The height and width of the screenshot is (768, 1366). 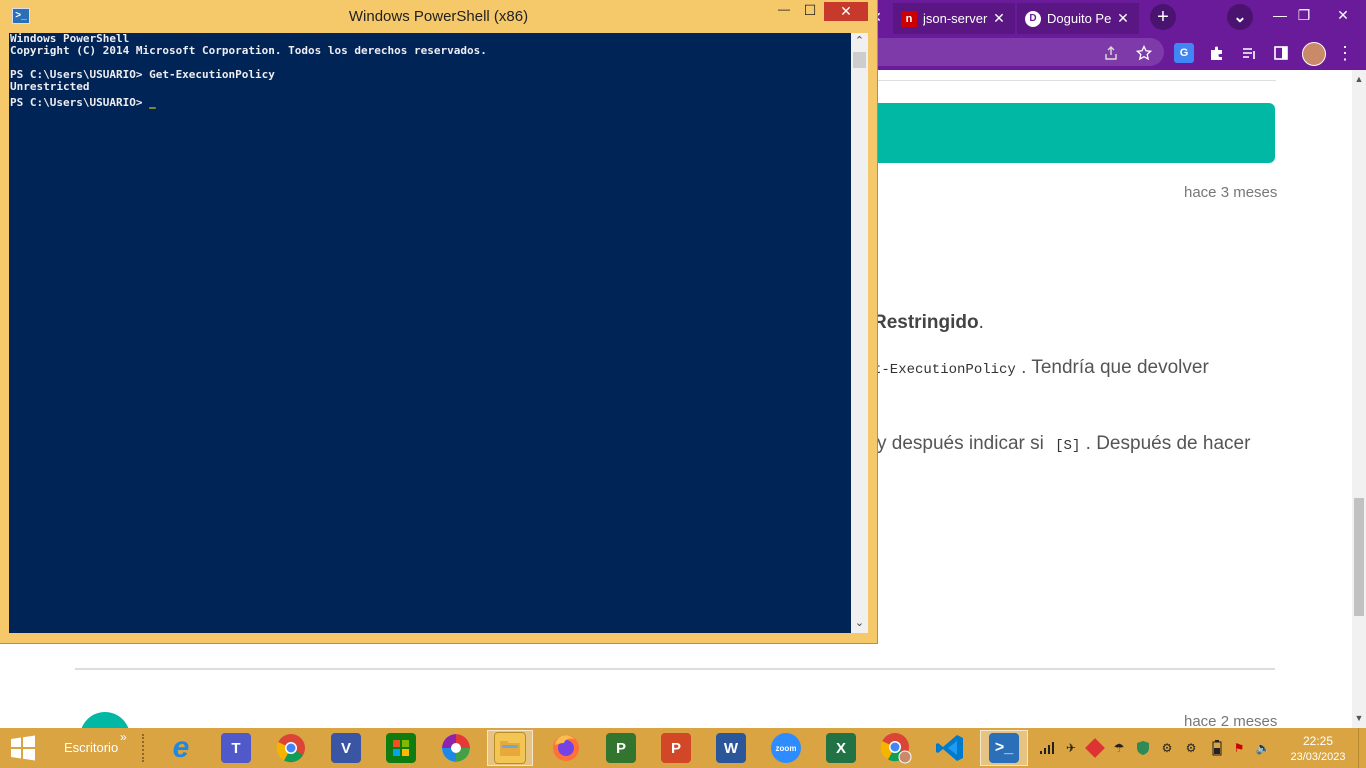 I want to click on tab-json-server: n json-server ✕, so click(x=954, y=18).